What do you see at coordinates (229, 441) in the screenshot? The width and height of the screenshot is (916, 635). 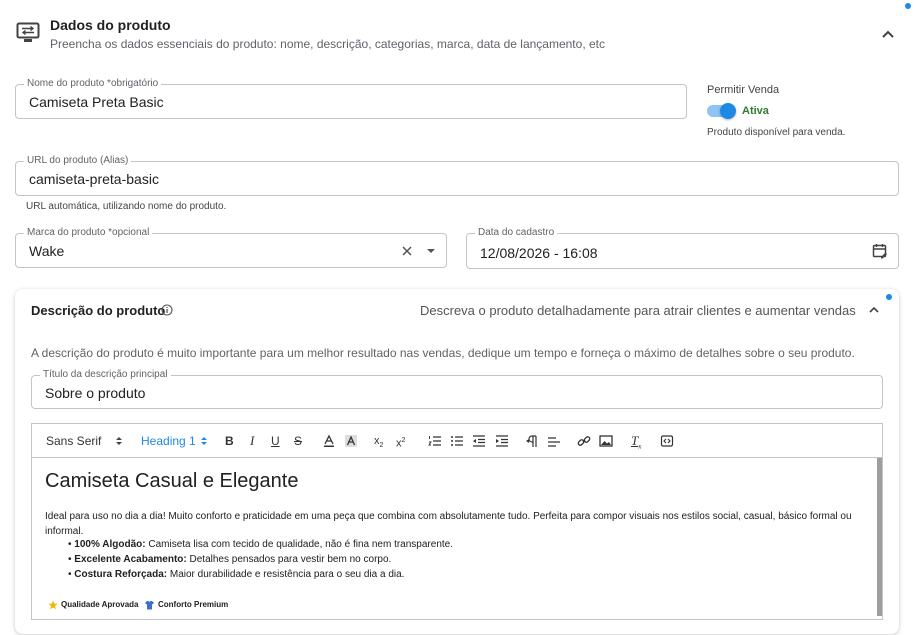 I see `bold-icon: B` at bounding box center [229, 441].